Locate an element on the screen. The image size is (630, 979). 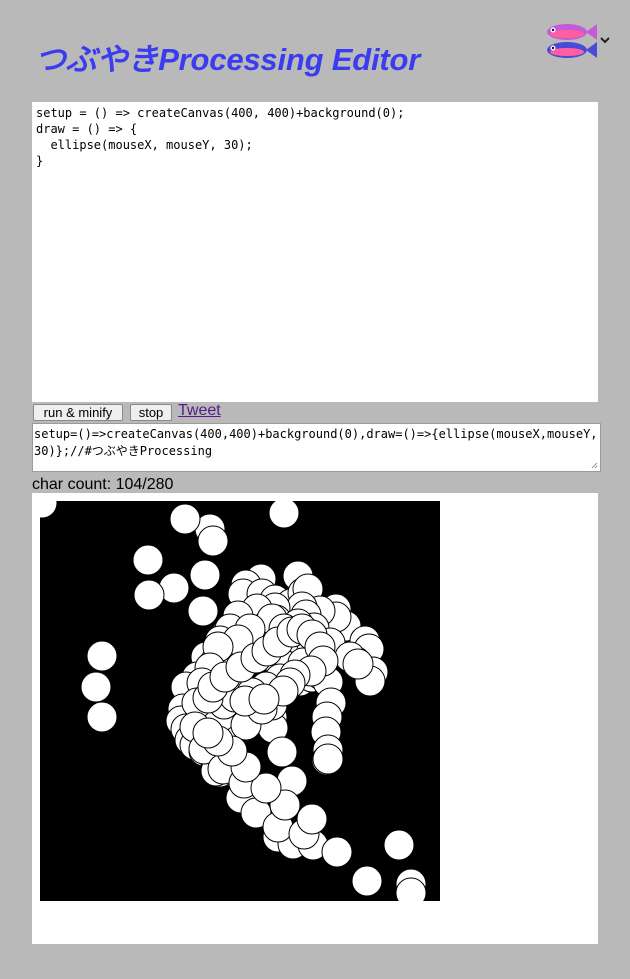
stop-button: stop is located at coordinates (151, 412).